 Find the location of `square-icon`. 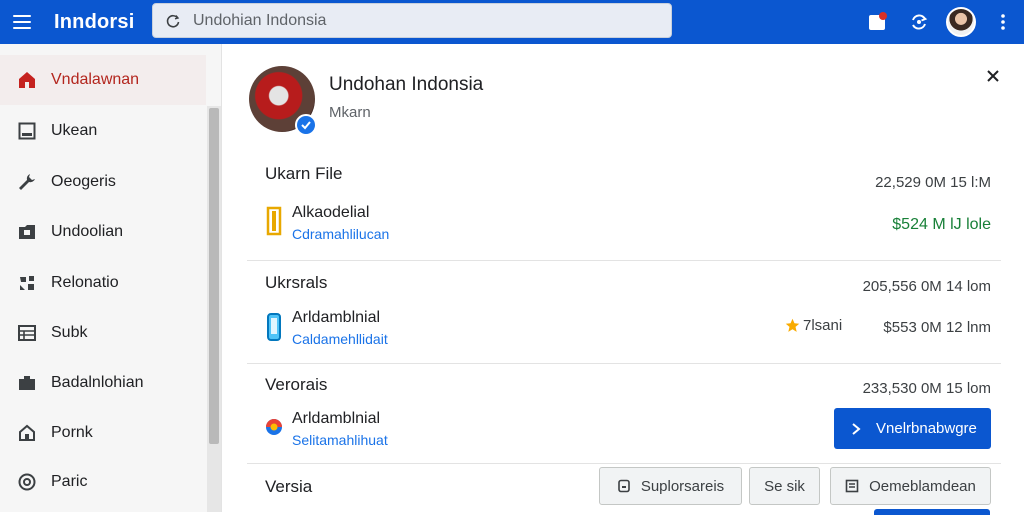

square-icon is located at coordinates (27, 131).